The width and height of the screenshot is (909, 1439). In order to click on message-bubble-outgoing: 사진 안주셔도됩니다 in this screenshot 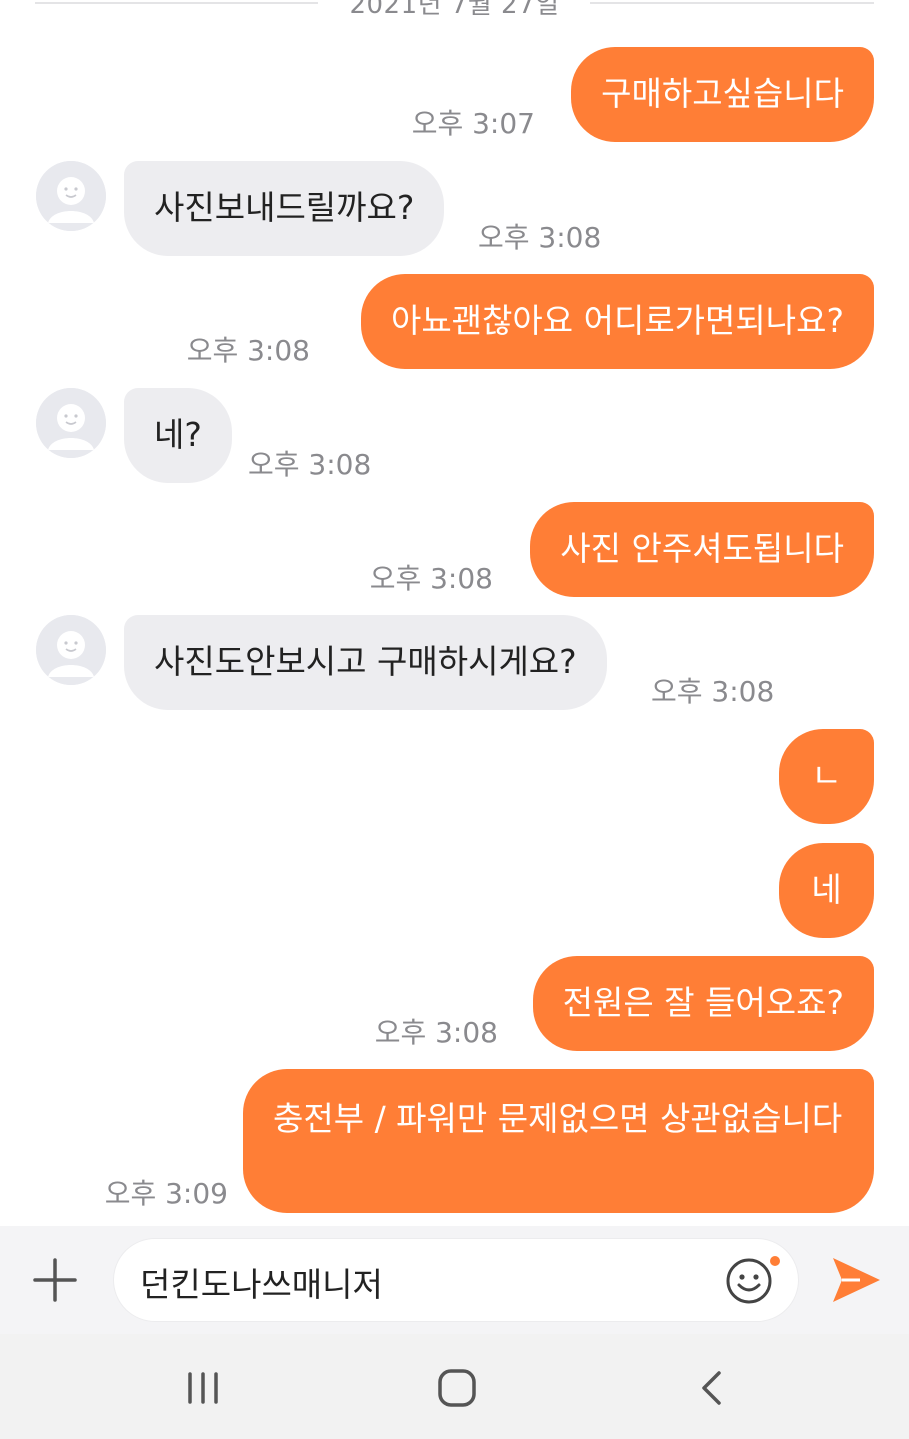, I will do `click(702, 549)`.